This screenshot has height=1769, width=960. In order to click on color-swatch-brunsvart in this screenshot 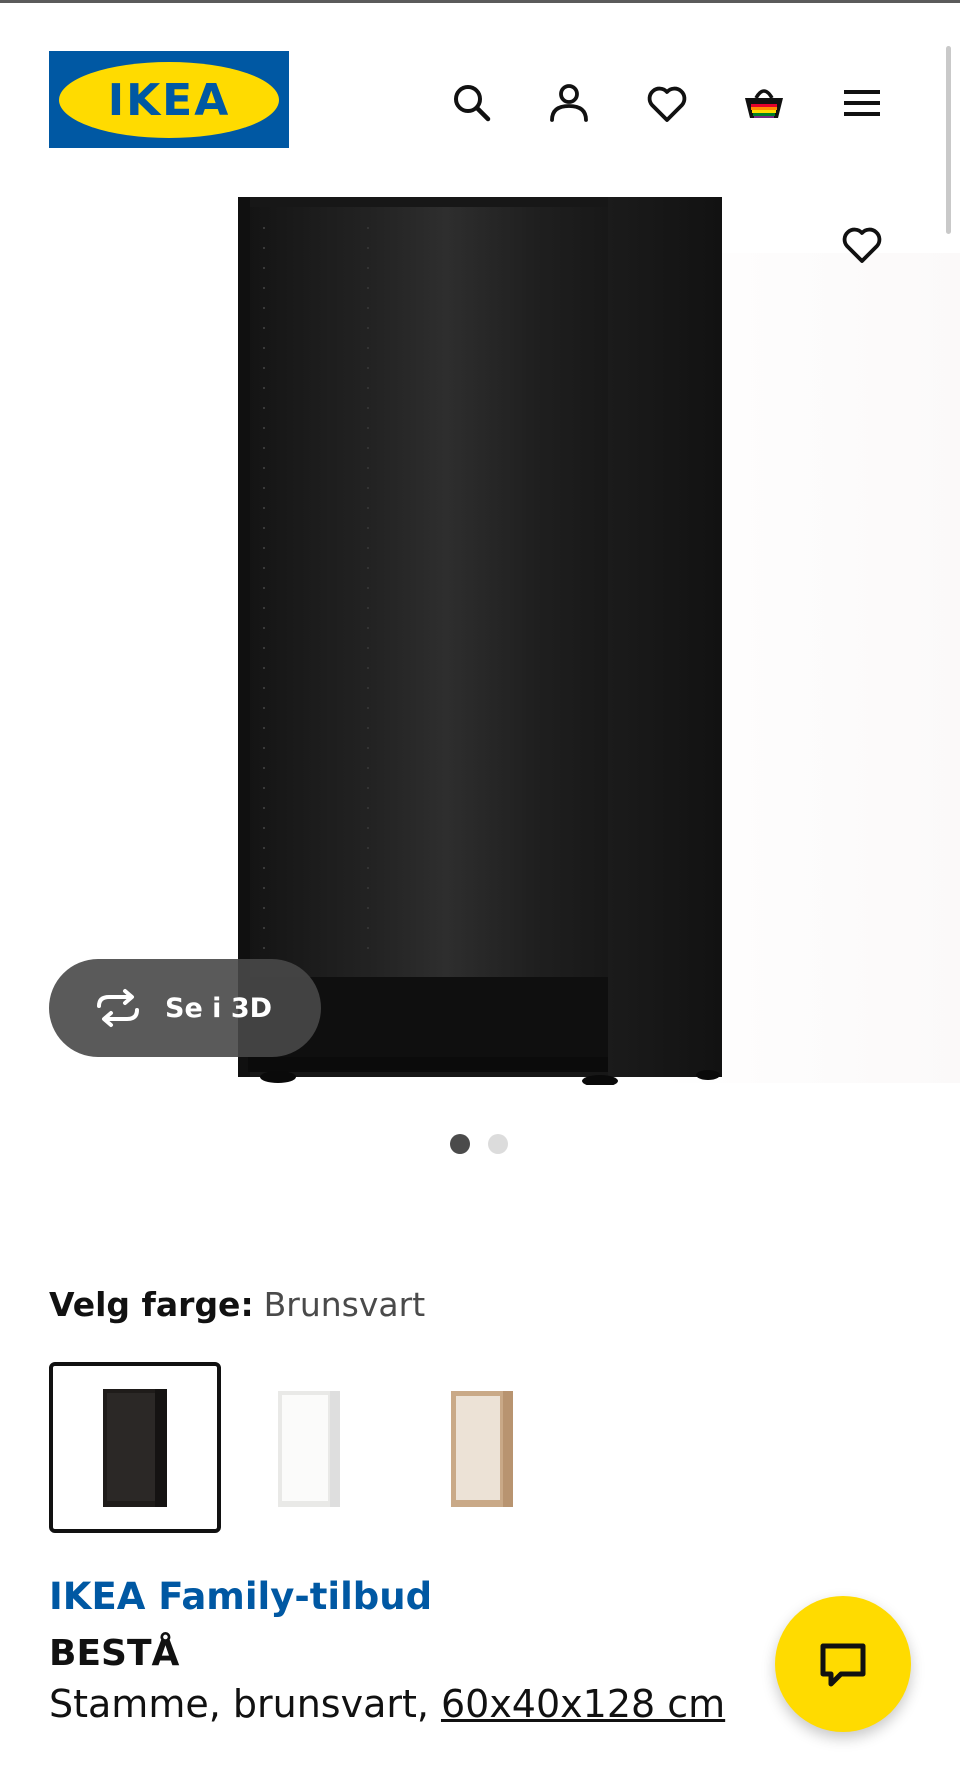, I will do `click(135, 1447)`.